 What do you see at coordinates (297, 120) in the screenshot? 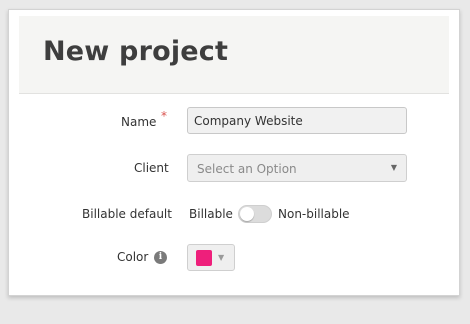
I see `project-name-input` at bounding box center [297, 120].